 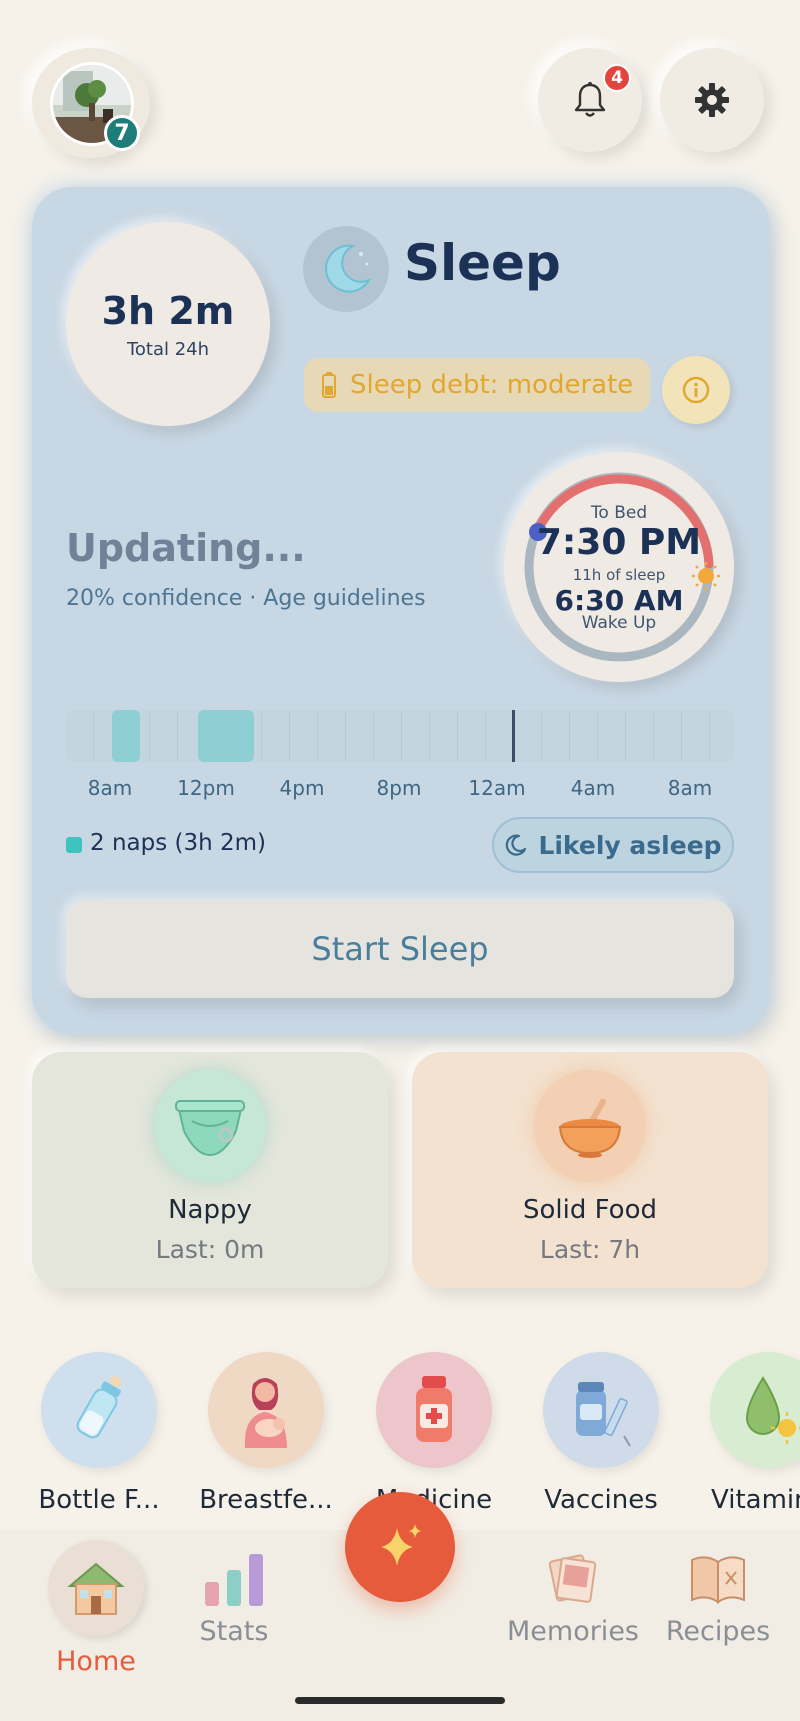 I want to click on timeline-label: 4am, so click(x=593, y=788).